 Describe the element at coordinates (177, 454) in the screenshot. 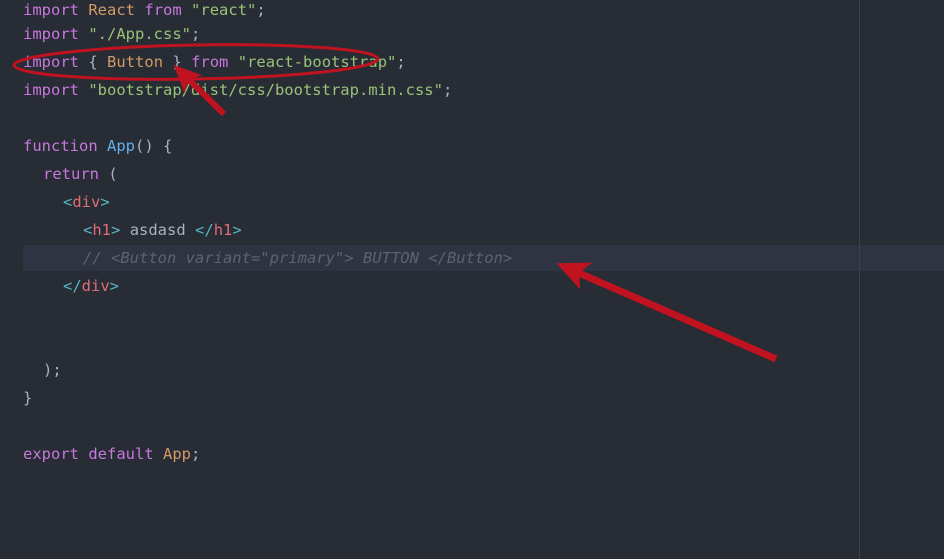

I see `identifier-app: App` at that location.